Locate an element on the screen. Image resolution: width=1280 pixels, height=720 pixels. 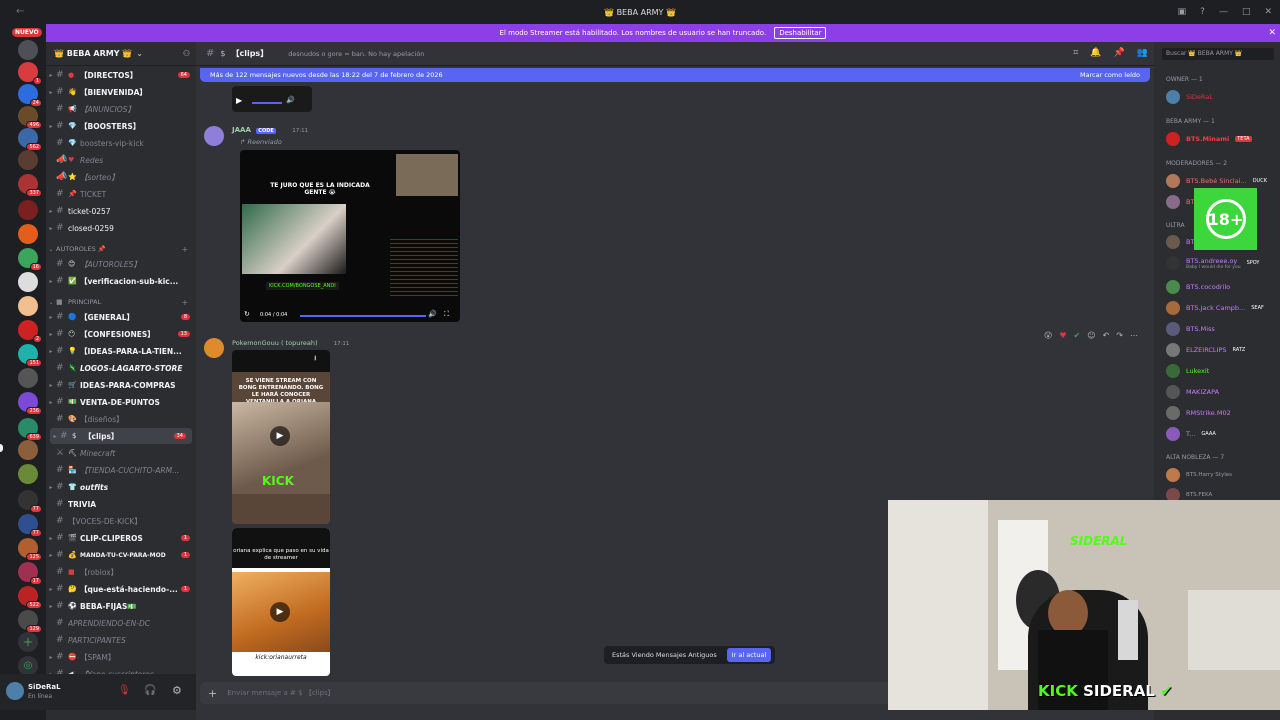
server-icon: 17 is located at coordinates (30, 573).